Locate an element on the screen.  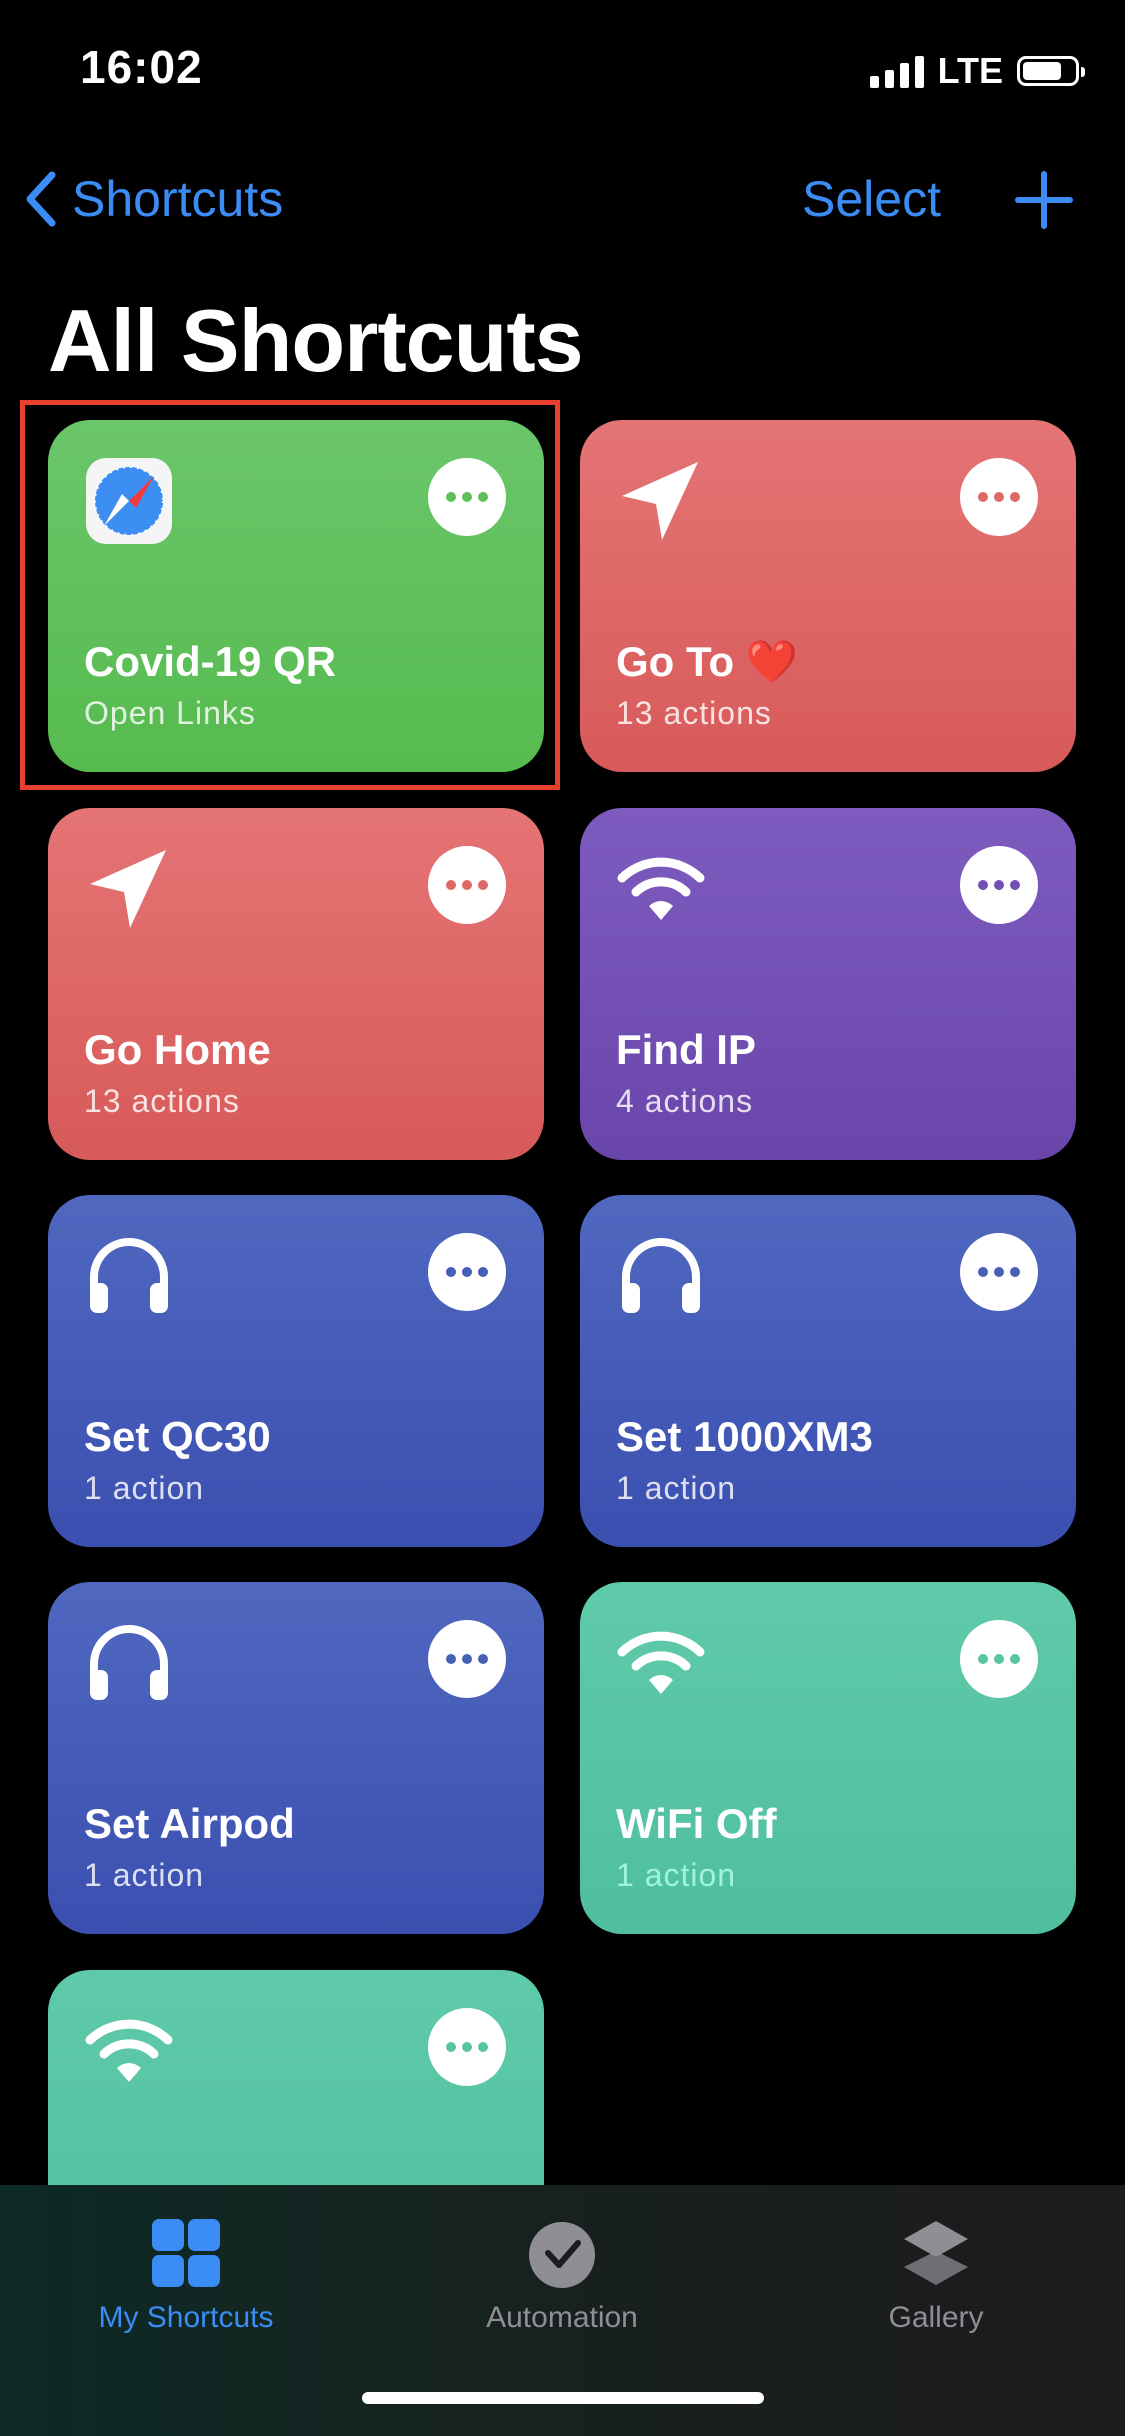
tab-my-shortcuts: My Shortcuts is located at coordinates (186, 2275).